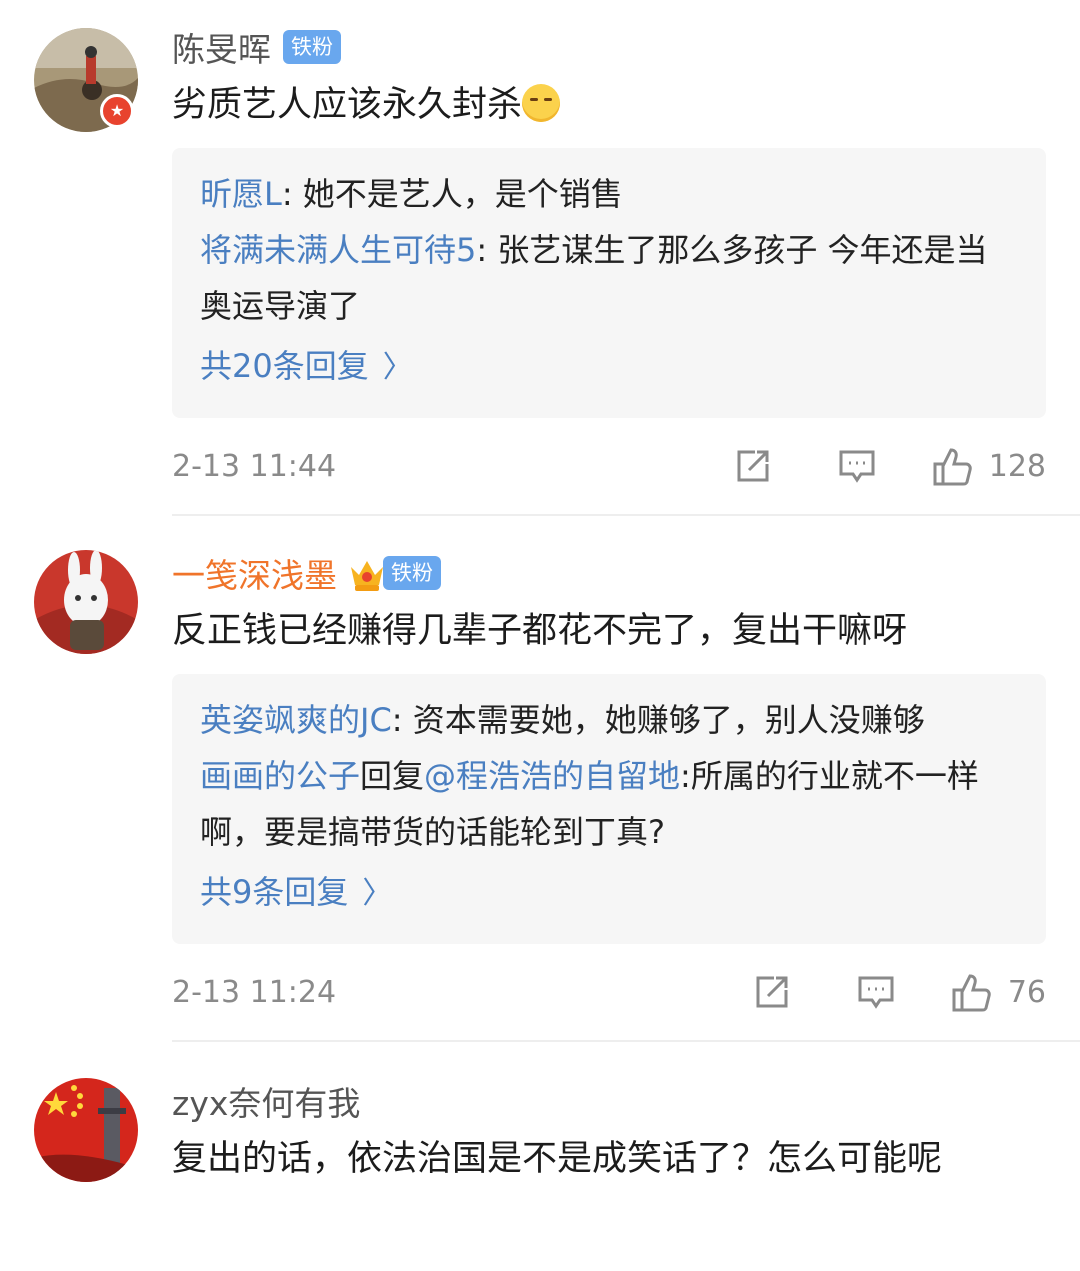 Image resolution: width=1080 pixels, height=1271 pixels. I want to click on reply-user: 英姿飒爽的JC, so click(296, 720).